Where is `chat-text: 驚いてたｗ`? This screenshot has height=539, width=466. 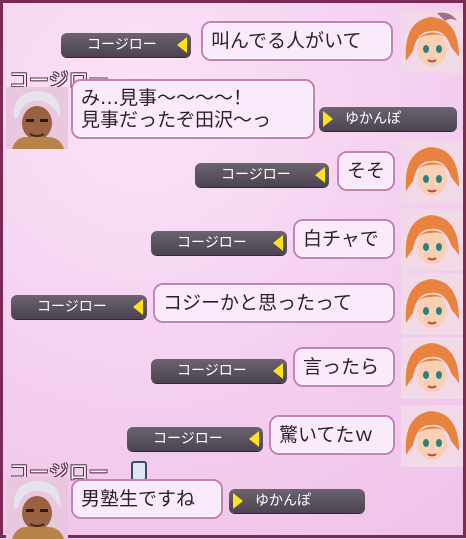
chat-text: 驚いてたｗ is located at coordinates (326, 435).